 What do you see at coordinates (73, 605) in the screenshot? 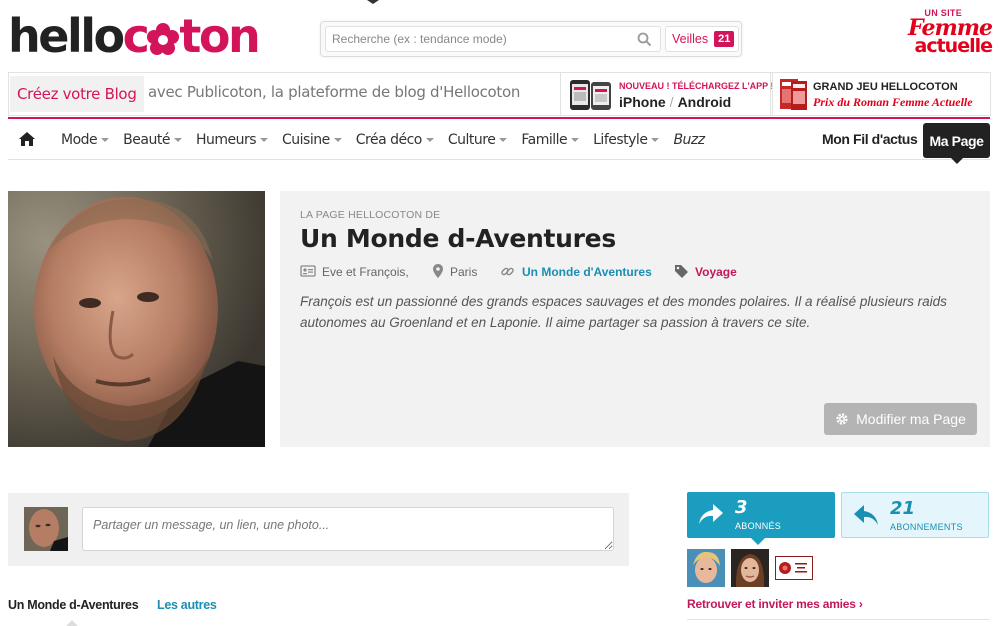
I see `tab-my-page: Un Monde d-Aventures` at bounding box center [73, 605].